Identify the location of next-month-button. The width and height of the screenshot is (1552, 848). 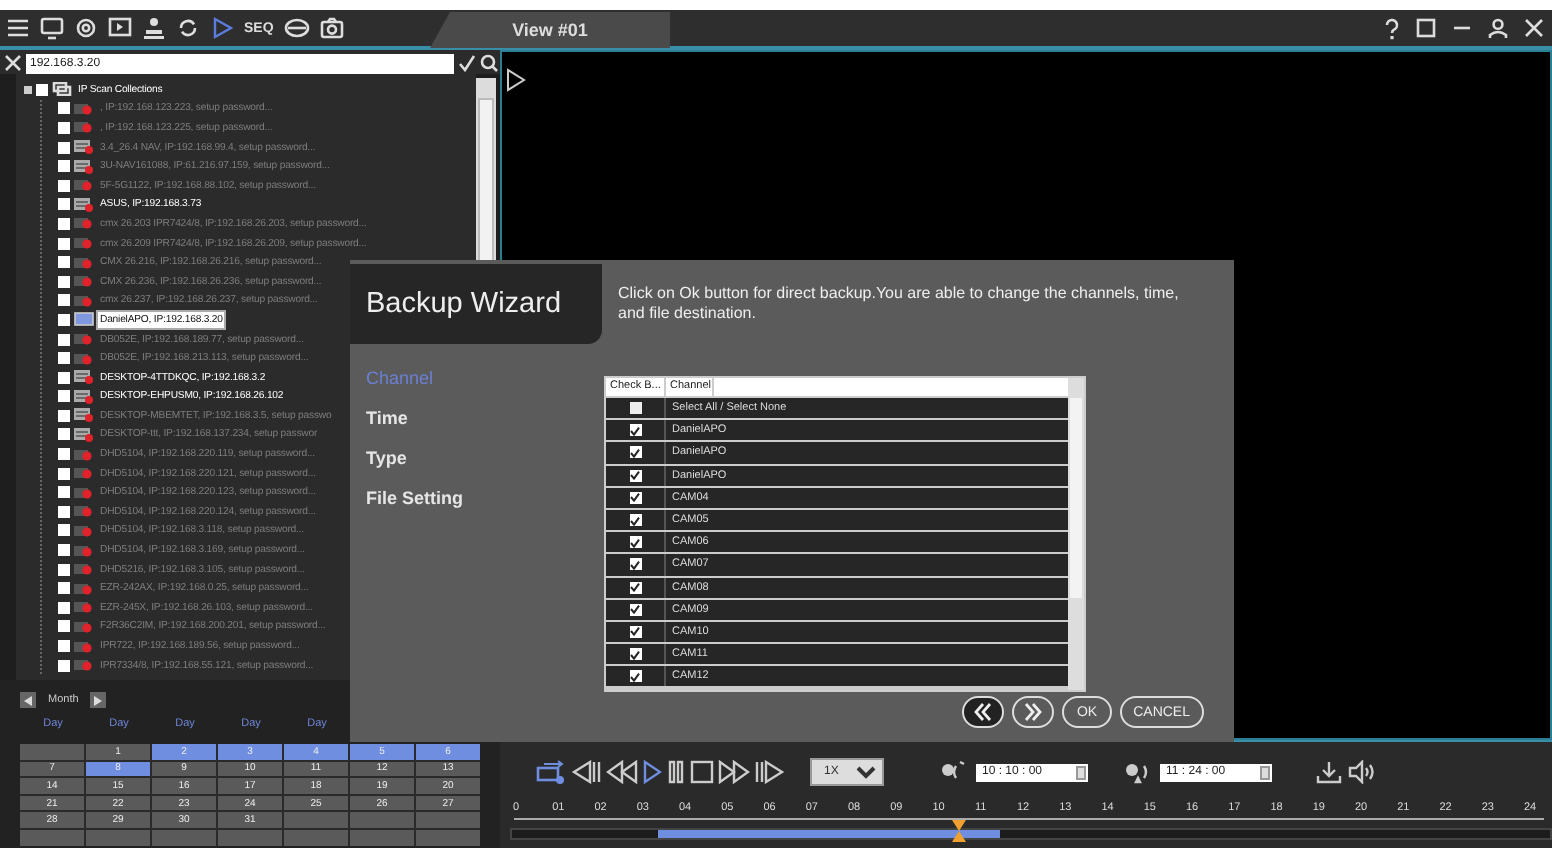
(98, 700).